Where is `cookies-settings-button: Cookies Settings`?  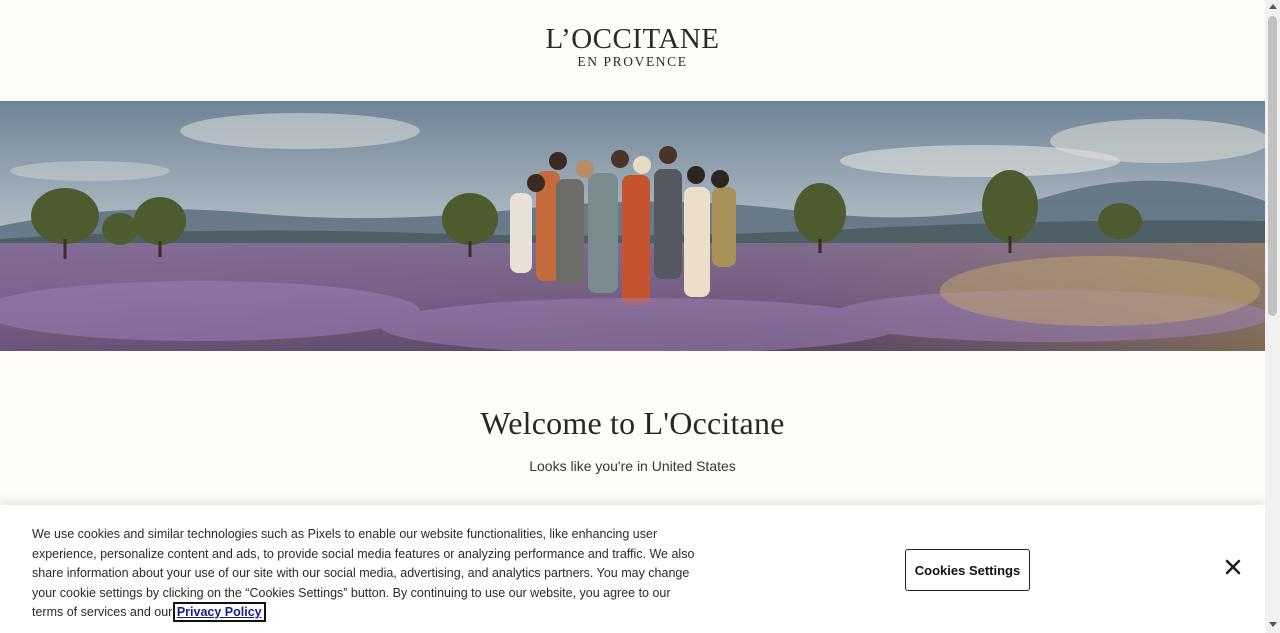
cookies-settings-button: Cookies Settings is located at coordinates (967, 570).